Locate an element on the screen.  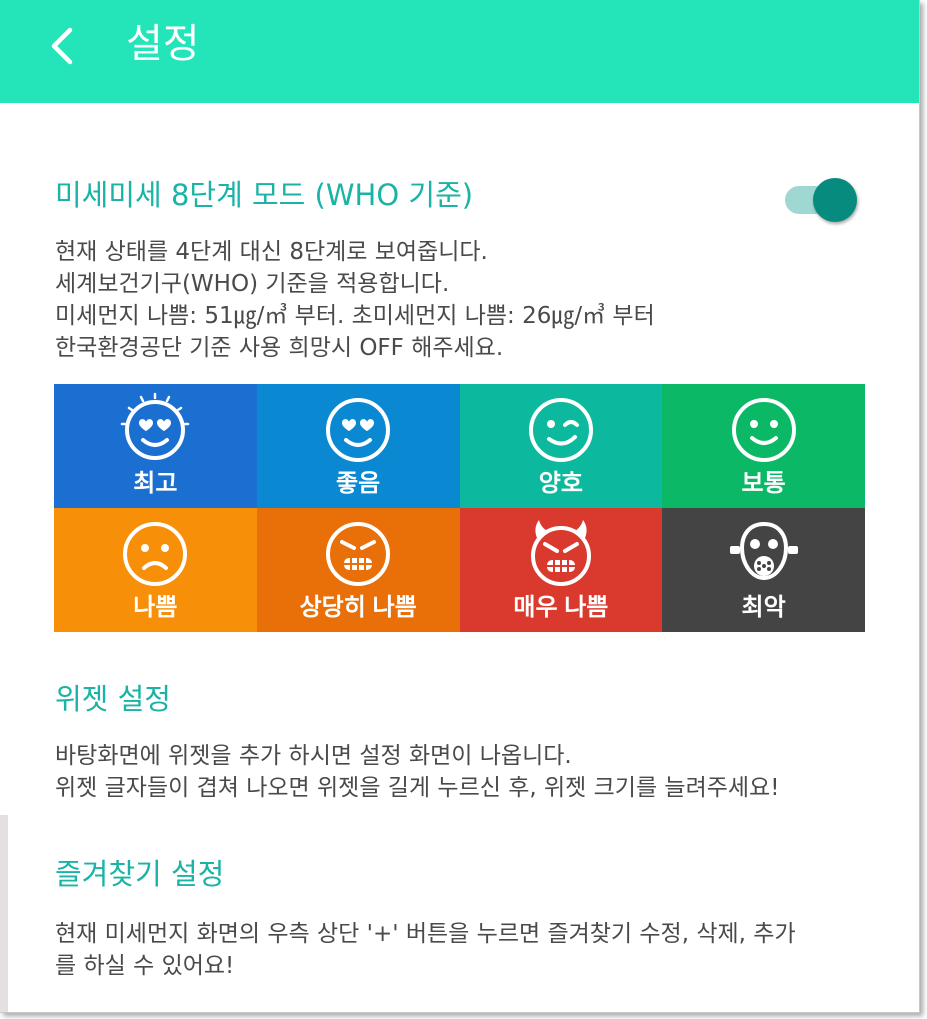
heart-eyes-sparkle-face-icon is located at coordinates (155, 426).